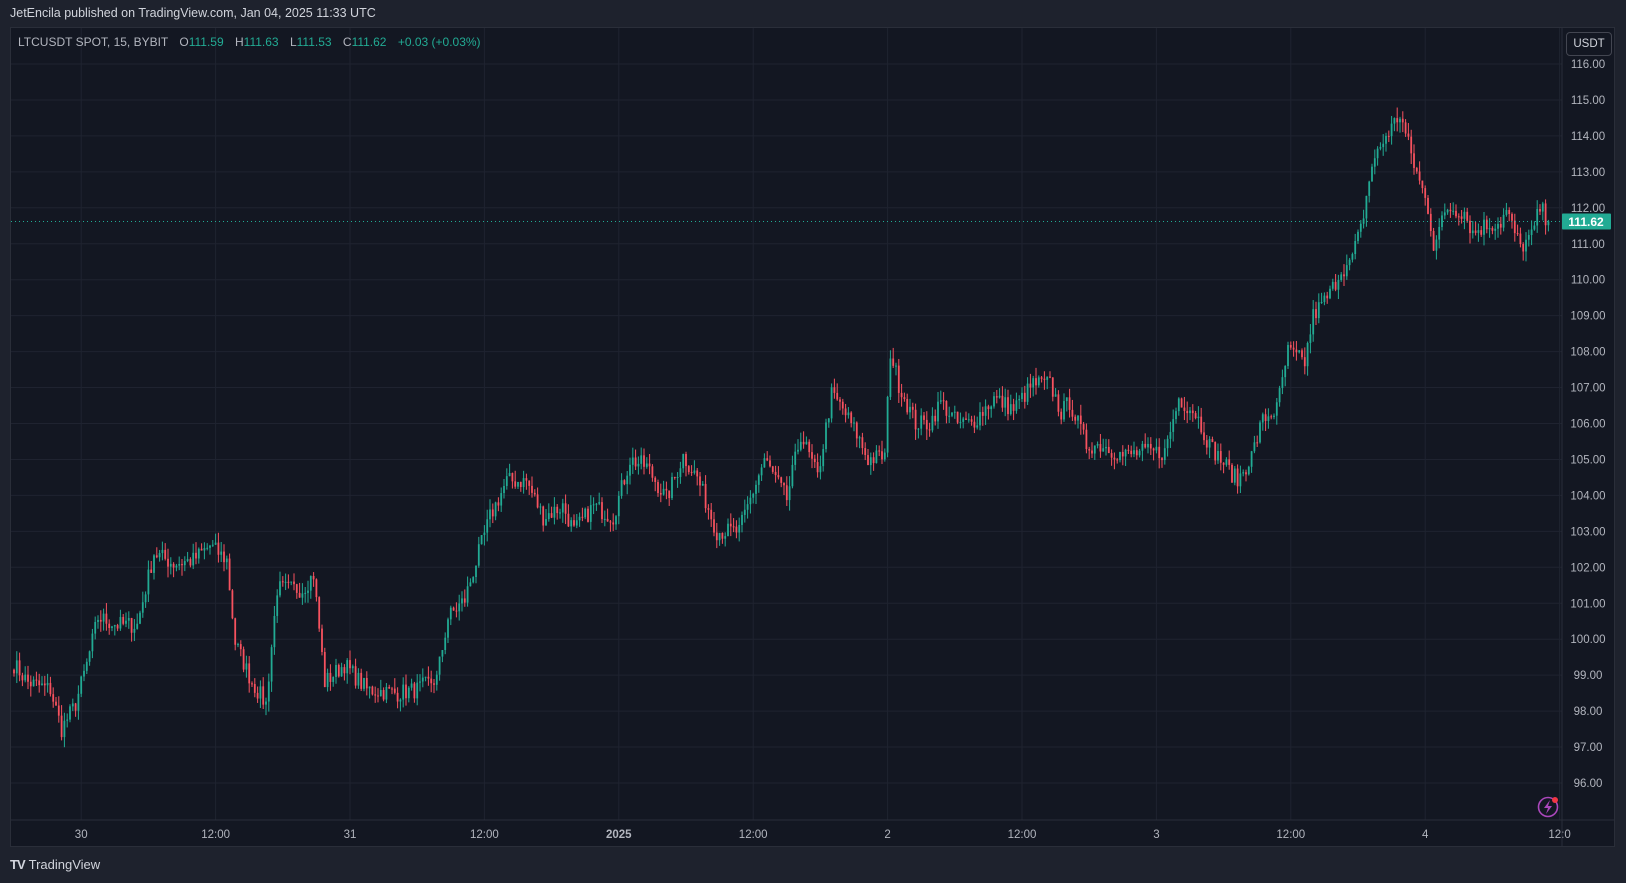 The image size is (1626, 883). What do you see at coordinates (18, 864) in the screenshot?
I see `tradingview-logo-icon: TV` at bounding box center [18, 864].